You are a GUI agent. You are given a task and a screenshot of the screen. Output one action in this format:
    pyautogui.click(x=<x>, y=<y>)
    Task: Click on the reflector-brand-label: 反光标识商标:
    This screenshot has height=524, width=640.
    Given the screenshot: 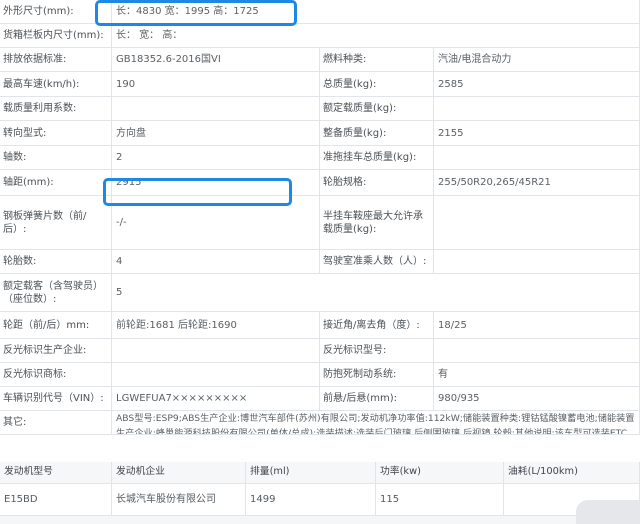 What is the action you would take?
    pyautogui.click(x=56, y=375)
    